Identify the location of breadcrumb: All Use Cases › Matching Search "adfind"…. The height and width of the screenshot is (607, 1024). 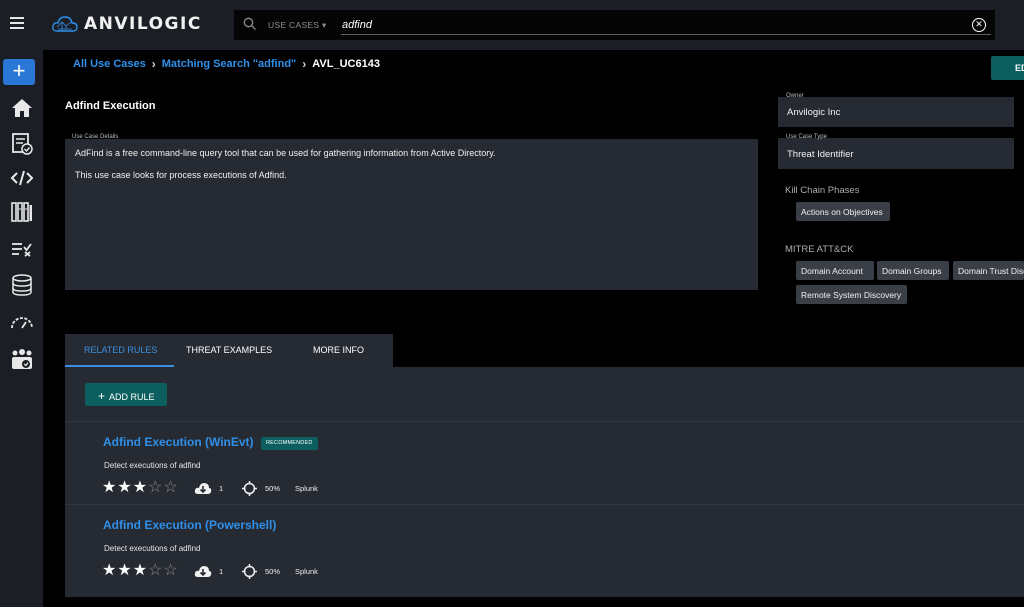
(226, 64).